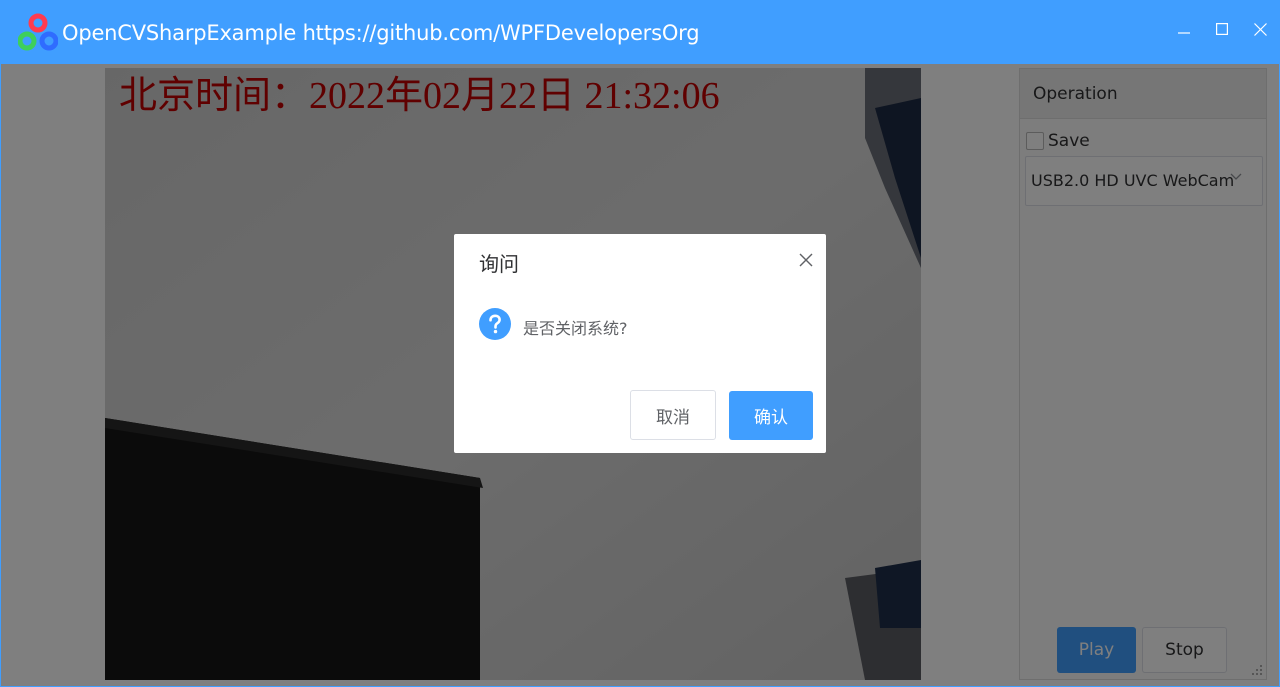 The height and width of the screenshot is (687, 1280). What do you see at coordinates (1184, 29) in the screenshot?
I see `minimize-button` at bounding box center [1184, 29].